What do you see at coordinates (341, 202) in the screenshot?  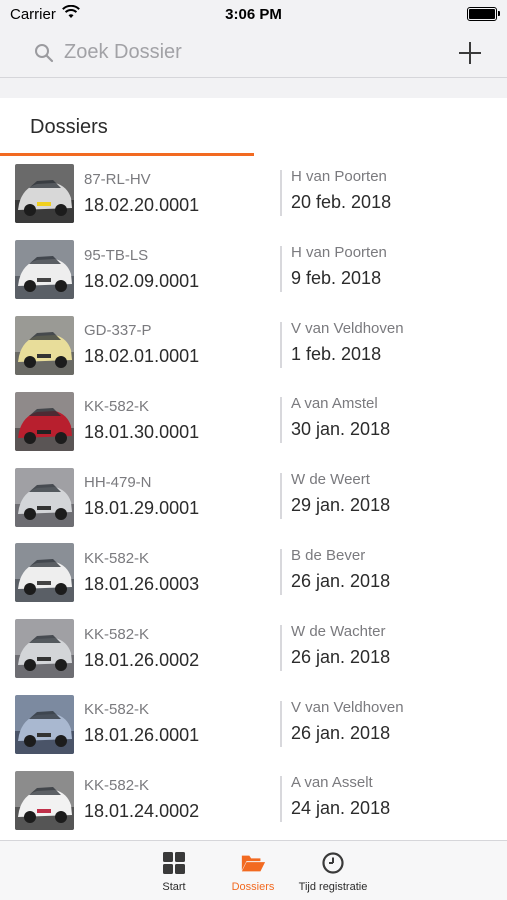 I see `dossier-date: 20 feb. 2018` at bounding box center [341, 202].